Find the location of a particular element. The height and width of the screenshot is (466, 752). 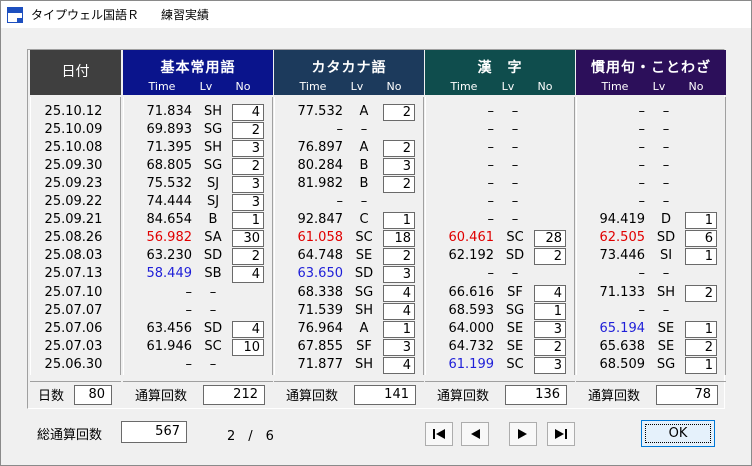

record-row: 76.964 A 1 is located at coordinates (349, 329).